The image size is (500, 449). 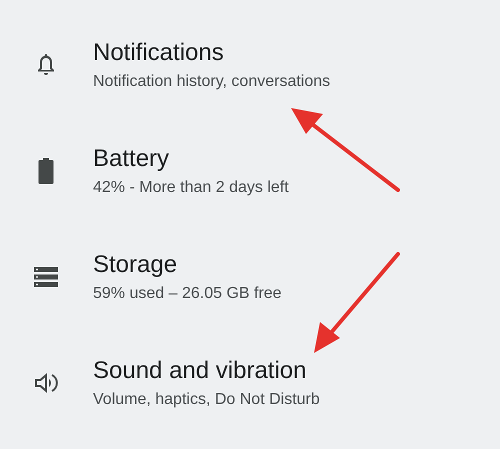 I want to click on setting-summary: Notification history, conversations, so click(x=211, y=82).